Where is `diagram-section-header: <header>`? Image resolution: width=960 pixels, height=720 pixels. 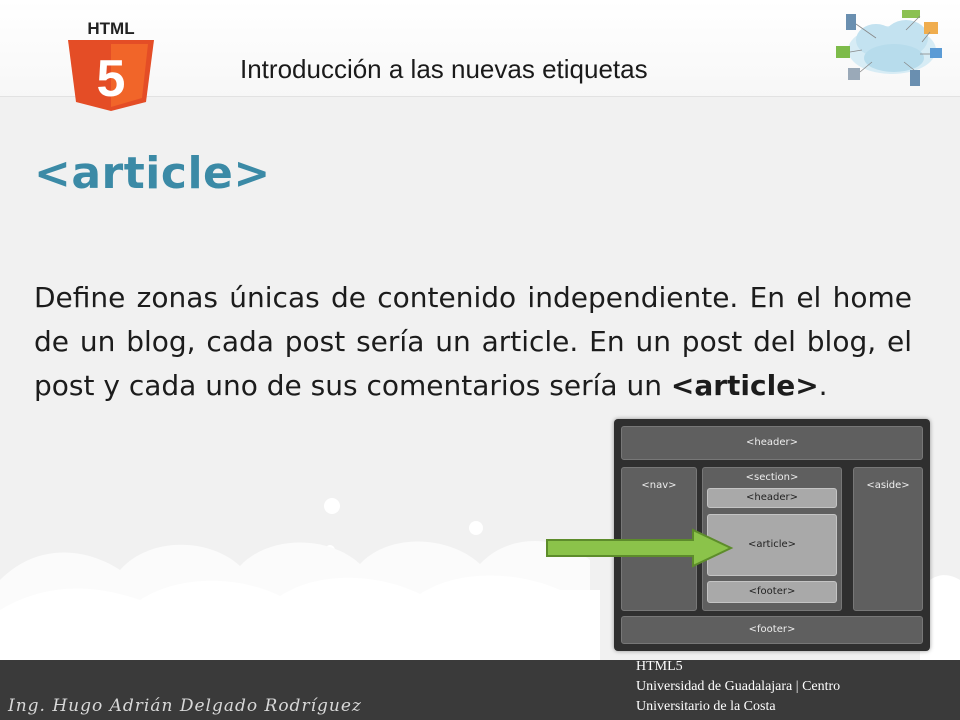
diagram-section-header: <header> is located at coordinates (772, 498).